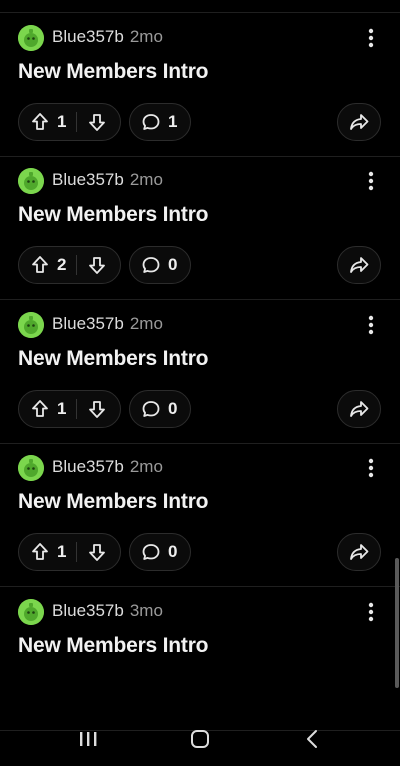  I want to click on back-icon, so click(312, 739).